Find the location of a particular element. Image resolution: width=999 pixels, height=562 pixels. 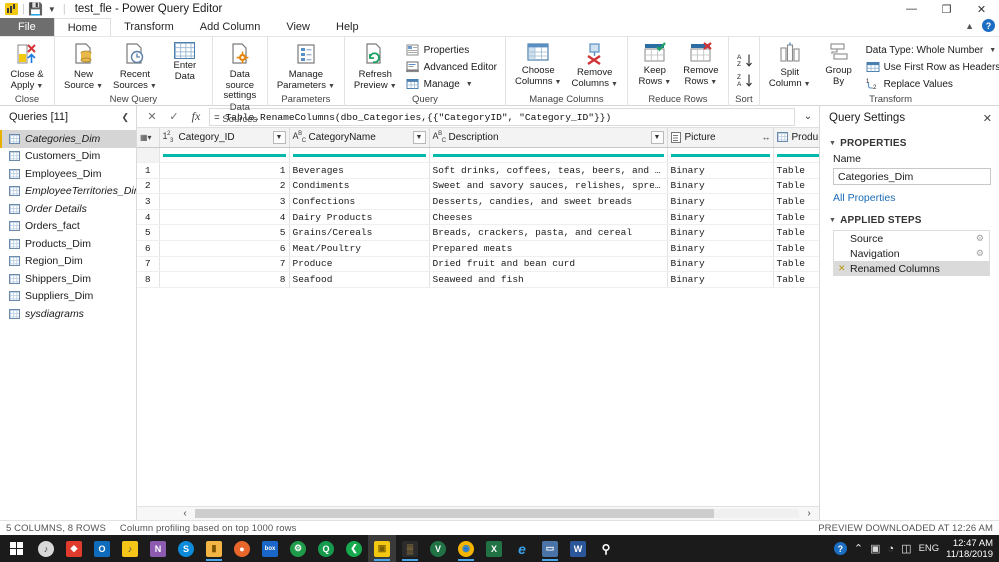

manage-button: Manage ▼ is located at coordinates (451, 84).